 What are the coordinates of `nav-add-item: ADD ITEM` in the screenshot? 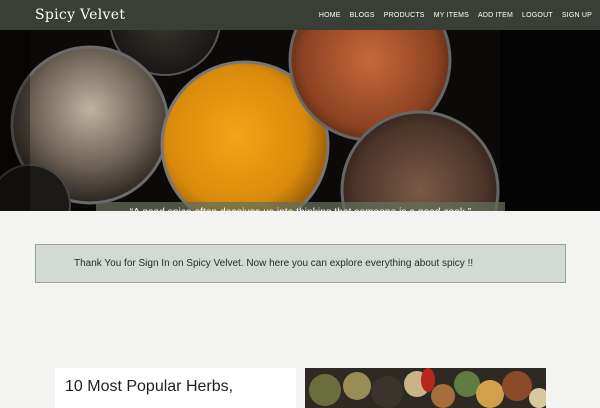 It's located at (495, 15).